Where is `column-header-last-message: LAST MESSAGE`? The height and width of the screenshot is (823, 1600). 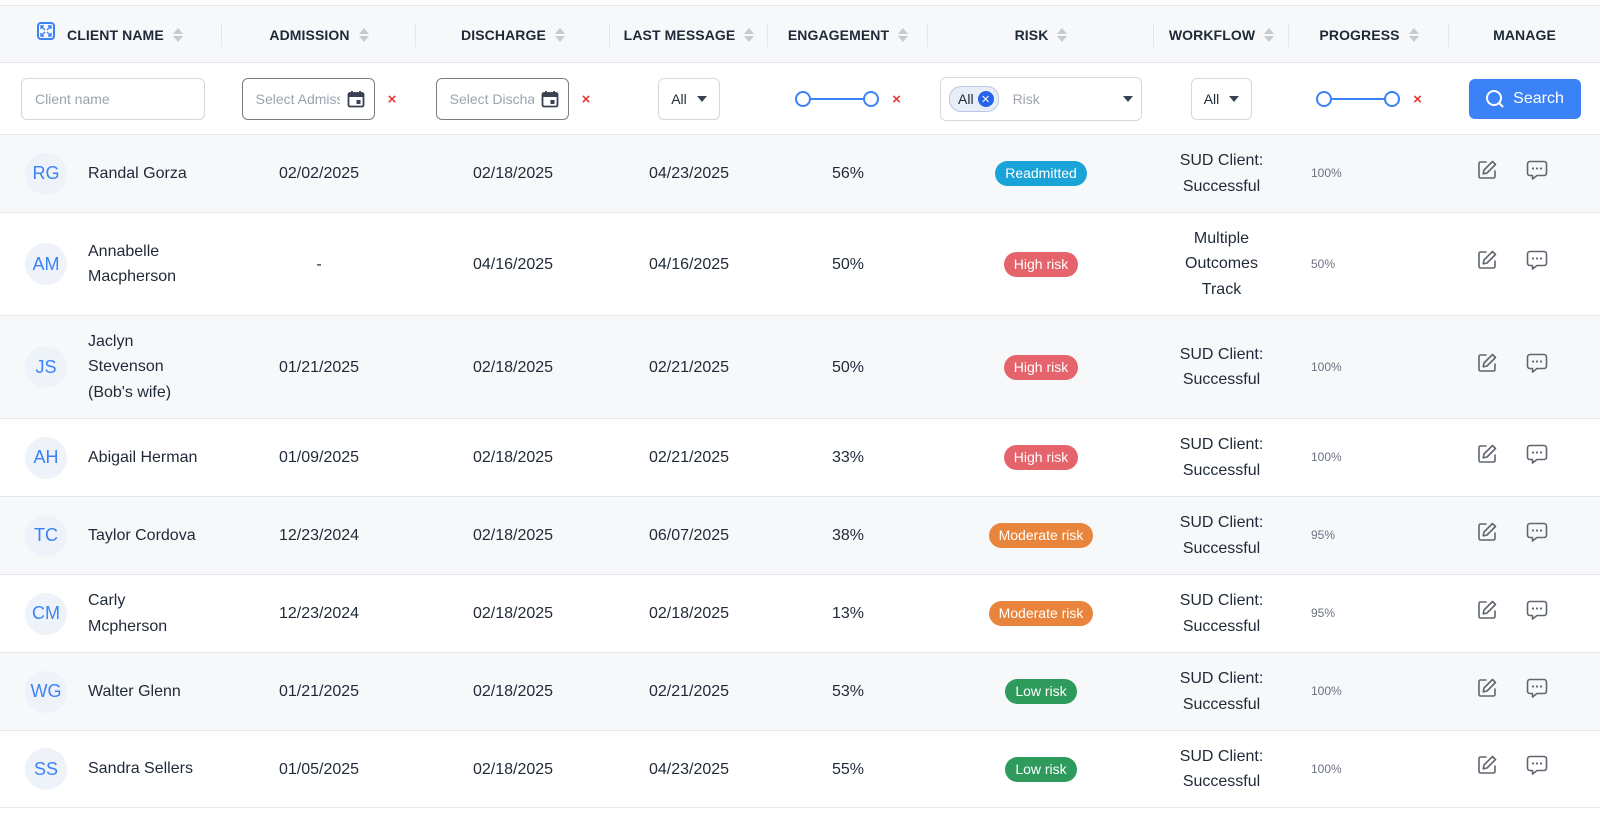
column-header-last-message: LAST MESSAGE is located at coordinates (689, 34).